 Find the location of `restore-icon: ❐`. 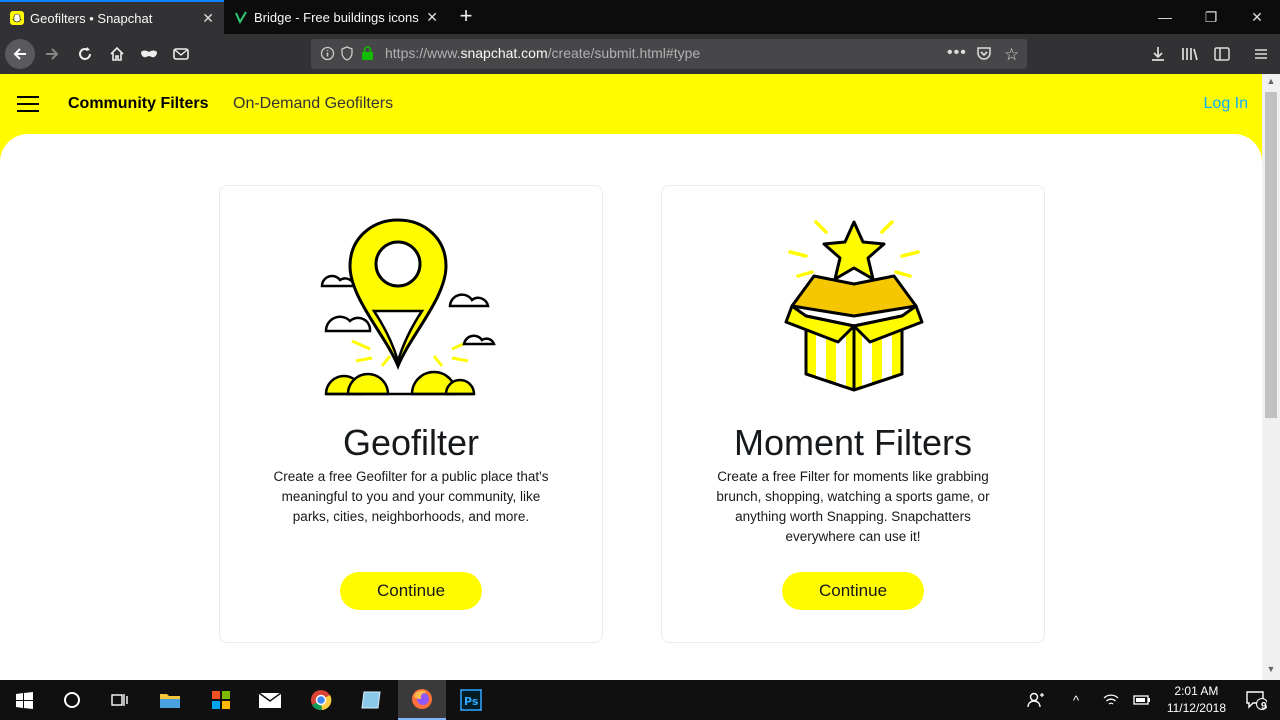

restore-icon: ❐ is located at coordinates (1211, 17).